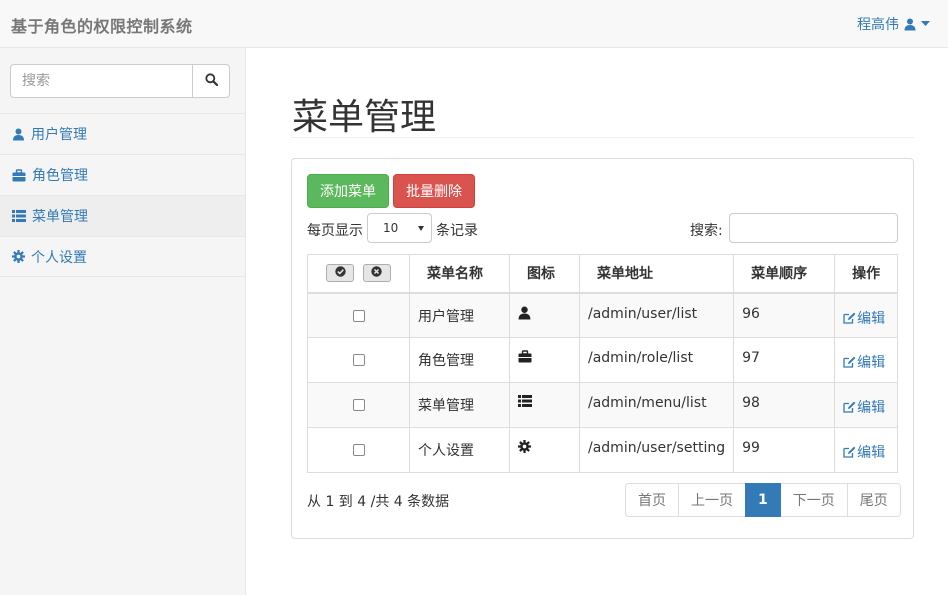 The height and width of the screenshot is (595, 948). Describe the element at coordinates (712, 500) in the screenshot. I see `page-prev-button: 上一页` at that location.